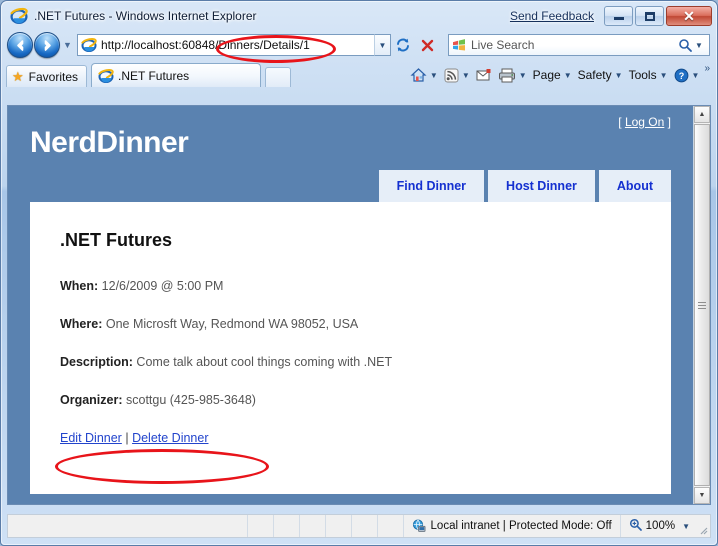 This screenshot has height=546, width=718. What do you see at coordinates (352, 138) in the screenshot?
I see `site-logo: NerdDinner` at bounding box center [352, 138].